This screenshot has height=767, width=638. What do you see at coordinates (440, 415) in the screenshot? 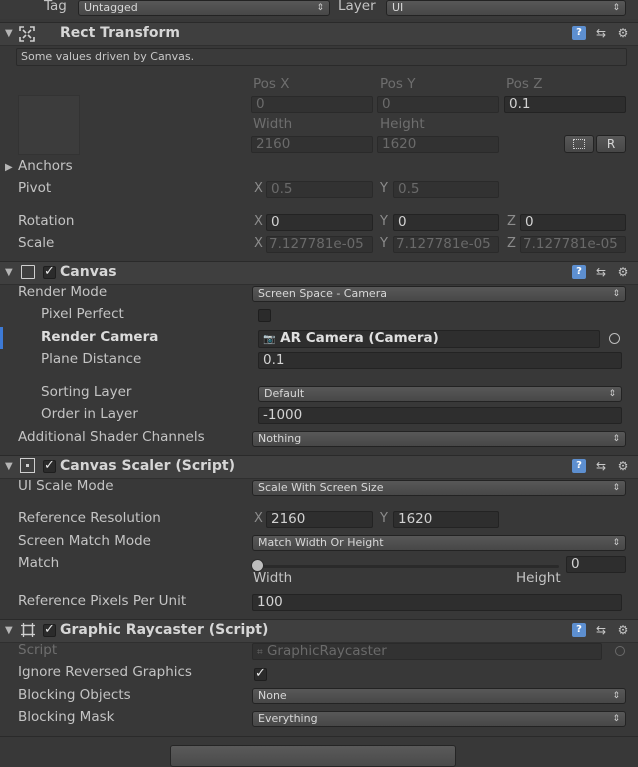
I see `order-in-layer-field: -1000` at bounding box center [440, 415].